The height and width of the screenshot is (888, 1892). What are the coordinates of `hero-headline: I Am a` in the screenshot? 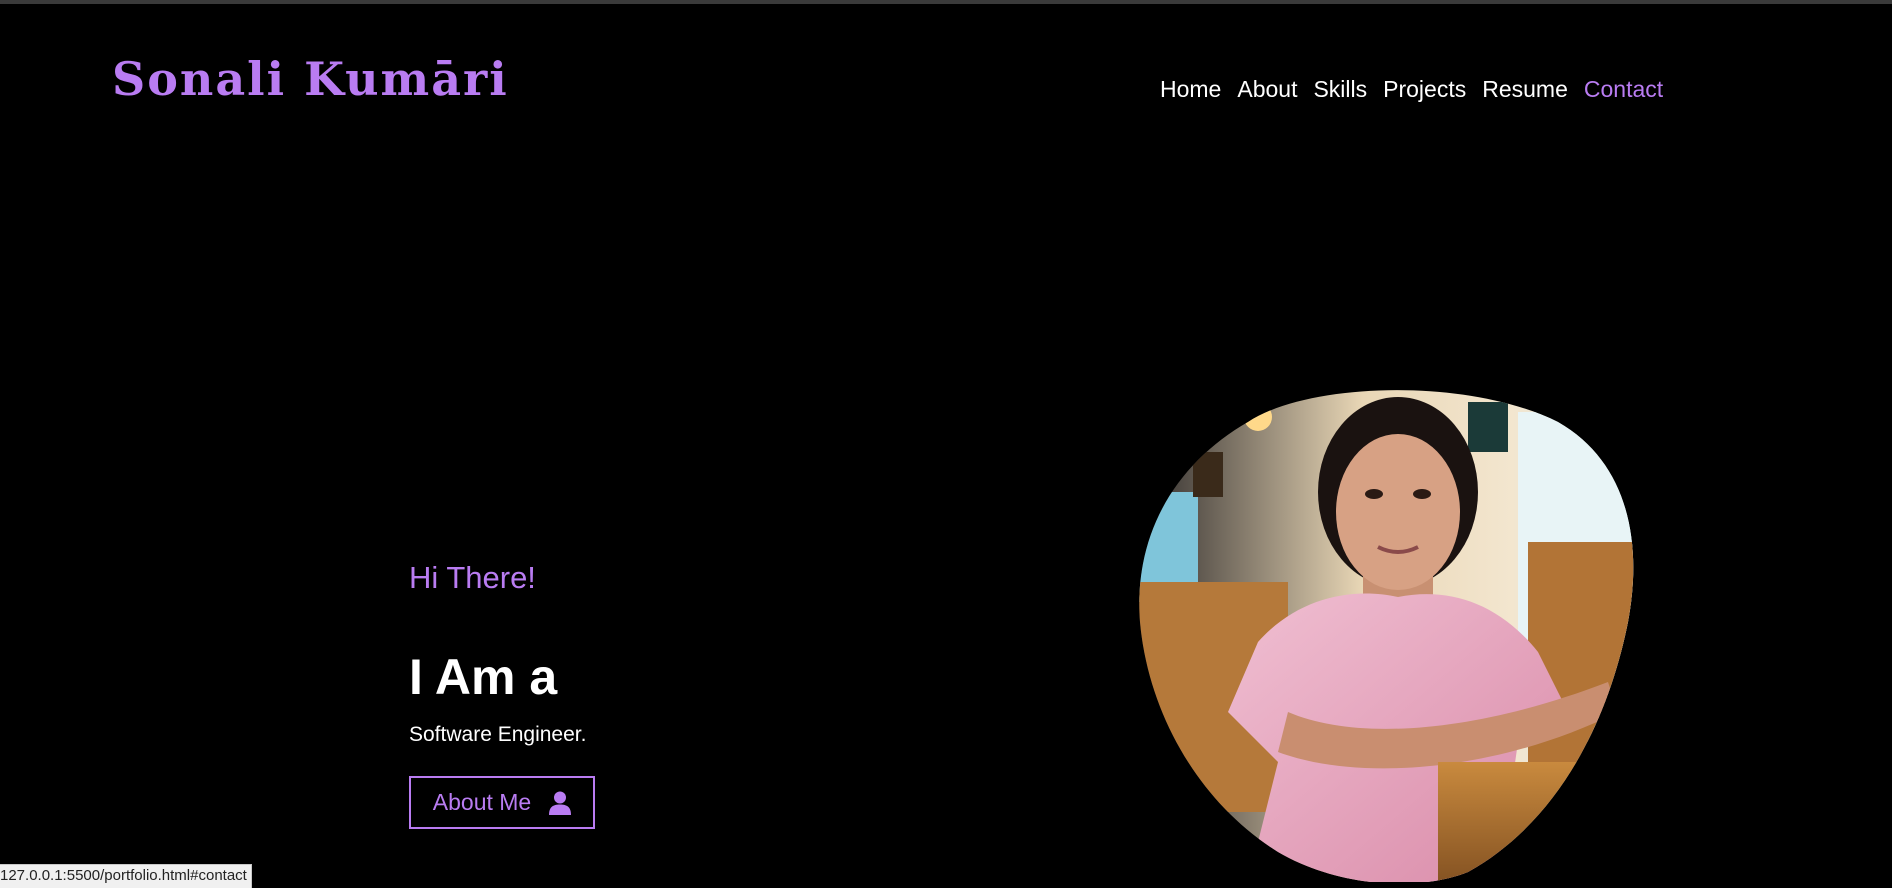 It's located at (483, 677).